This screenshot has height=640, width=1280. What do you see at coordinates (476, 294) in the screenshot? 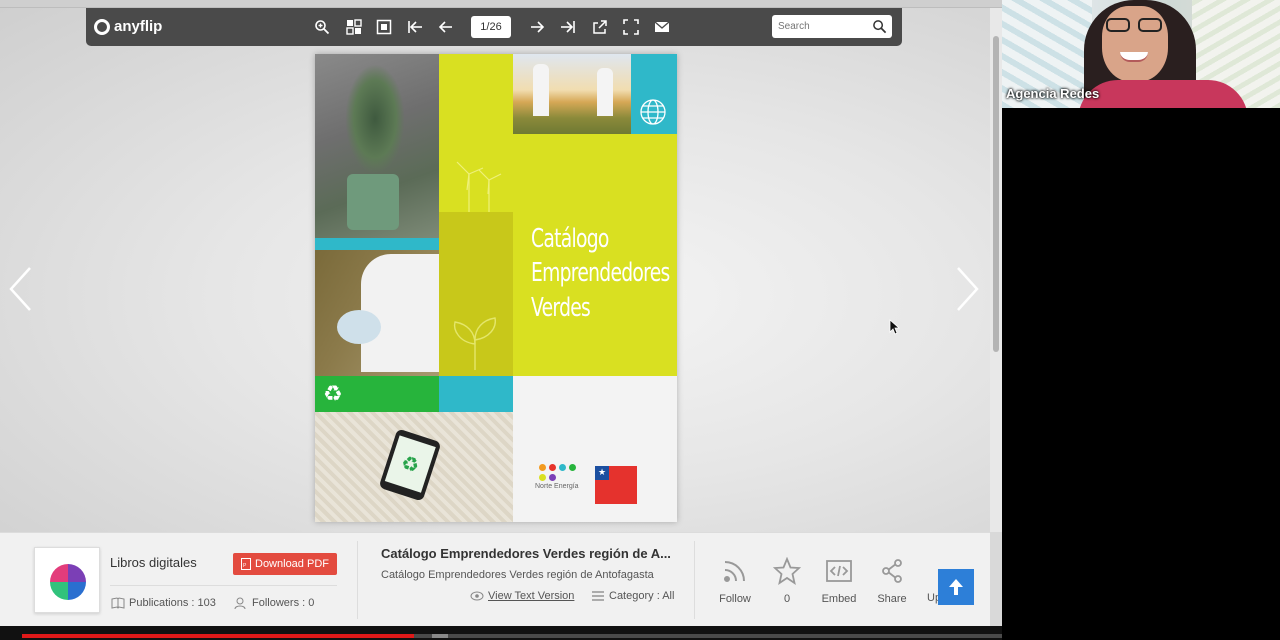
I see `leaf-block` at bounding box center [476, 294].